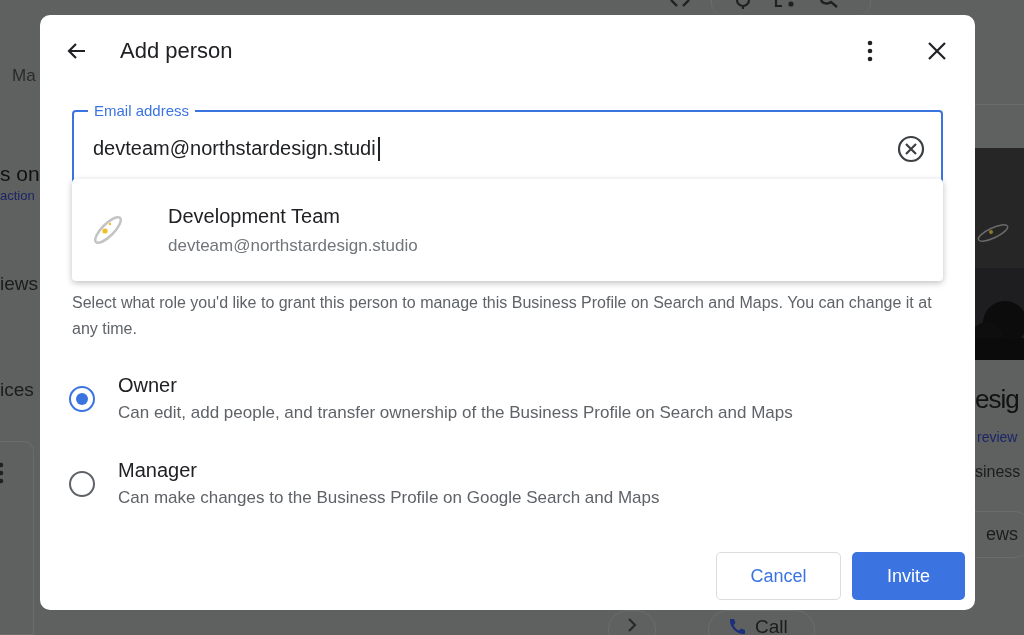  What do you see at coordinates (378, 148) in the screenshot?
I see `text-cursor` at bounding box center [378, 148].